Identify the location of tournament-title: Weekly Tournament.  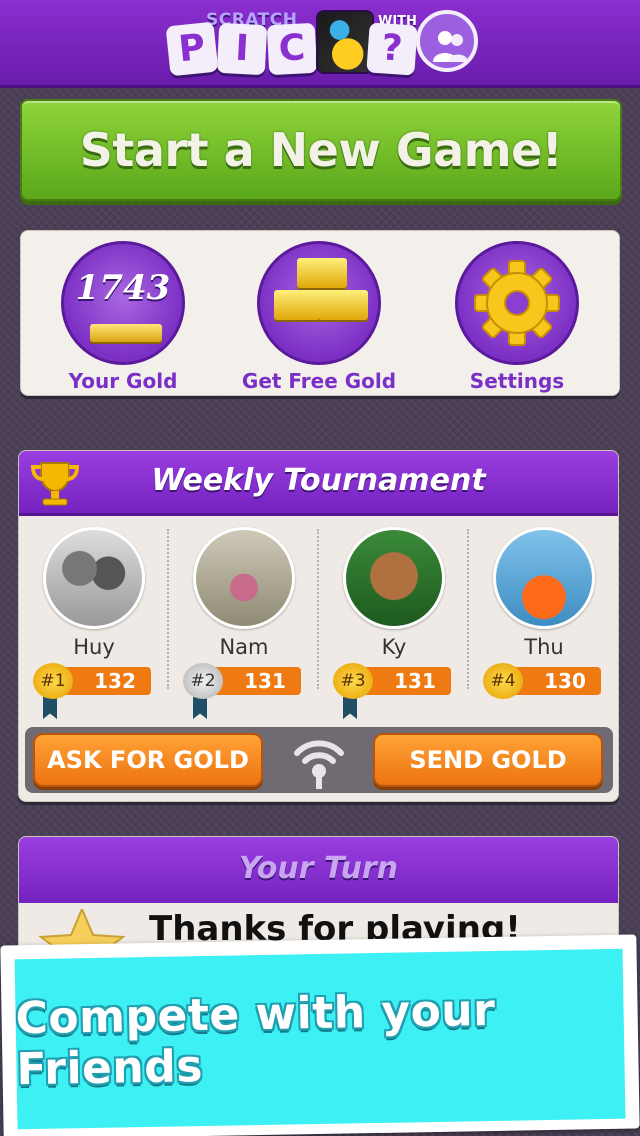
(318, 480).